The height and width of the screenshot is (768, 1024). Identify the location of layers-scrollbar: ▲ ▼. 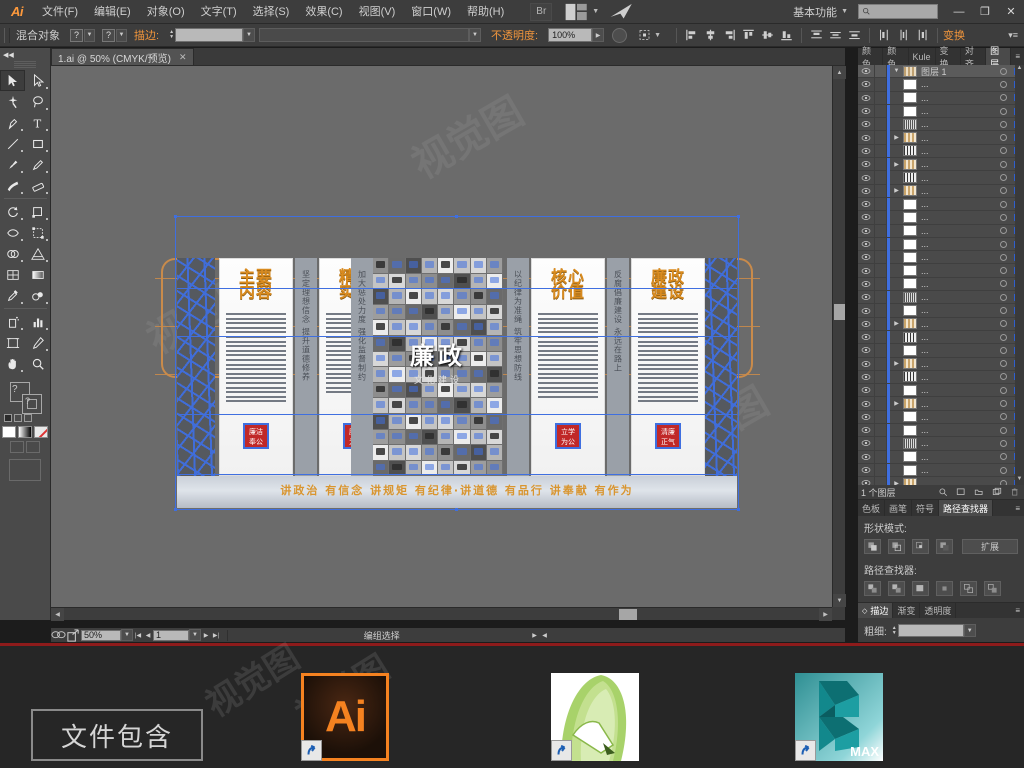
(1019, 275).